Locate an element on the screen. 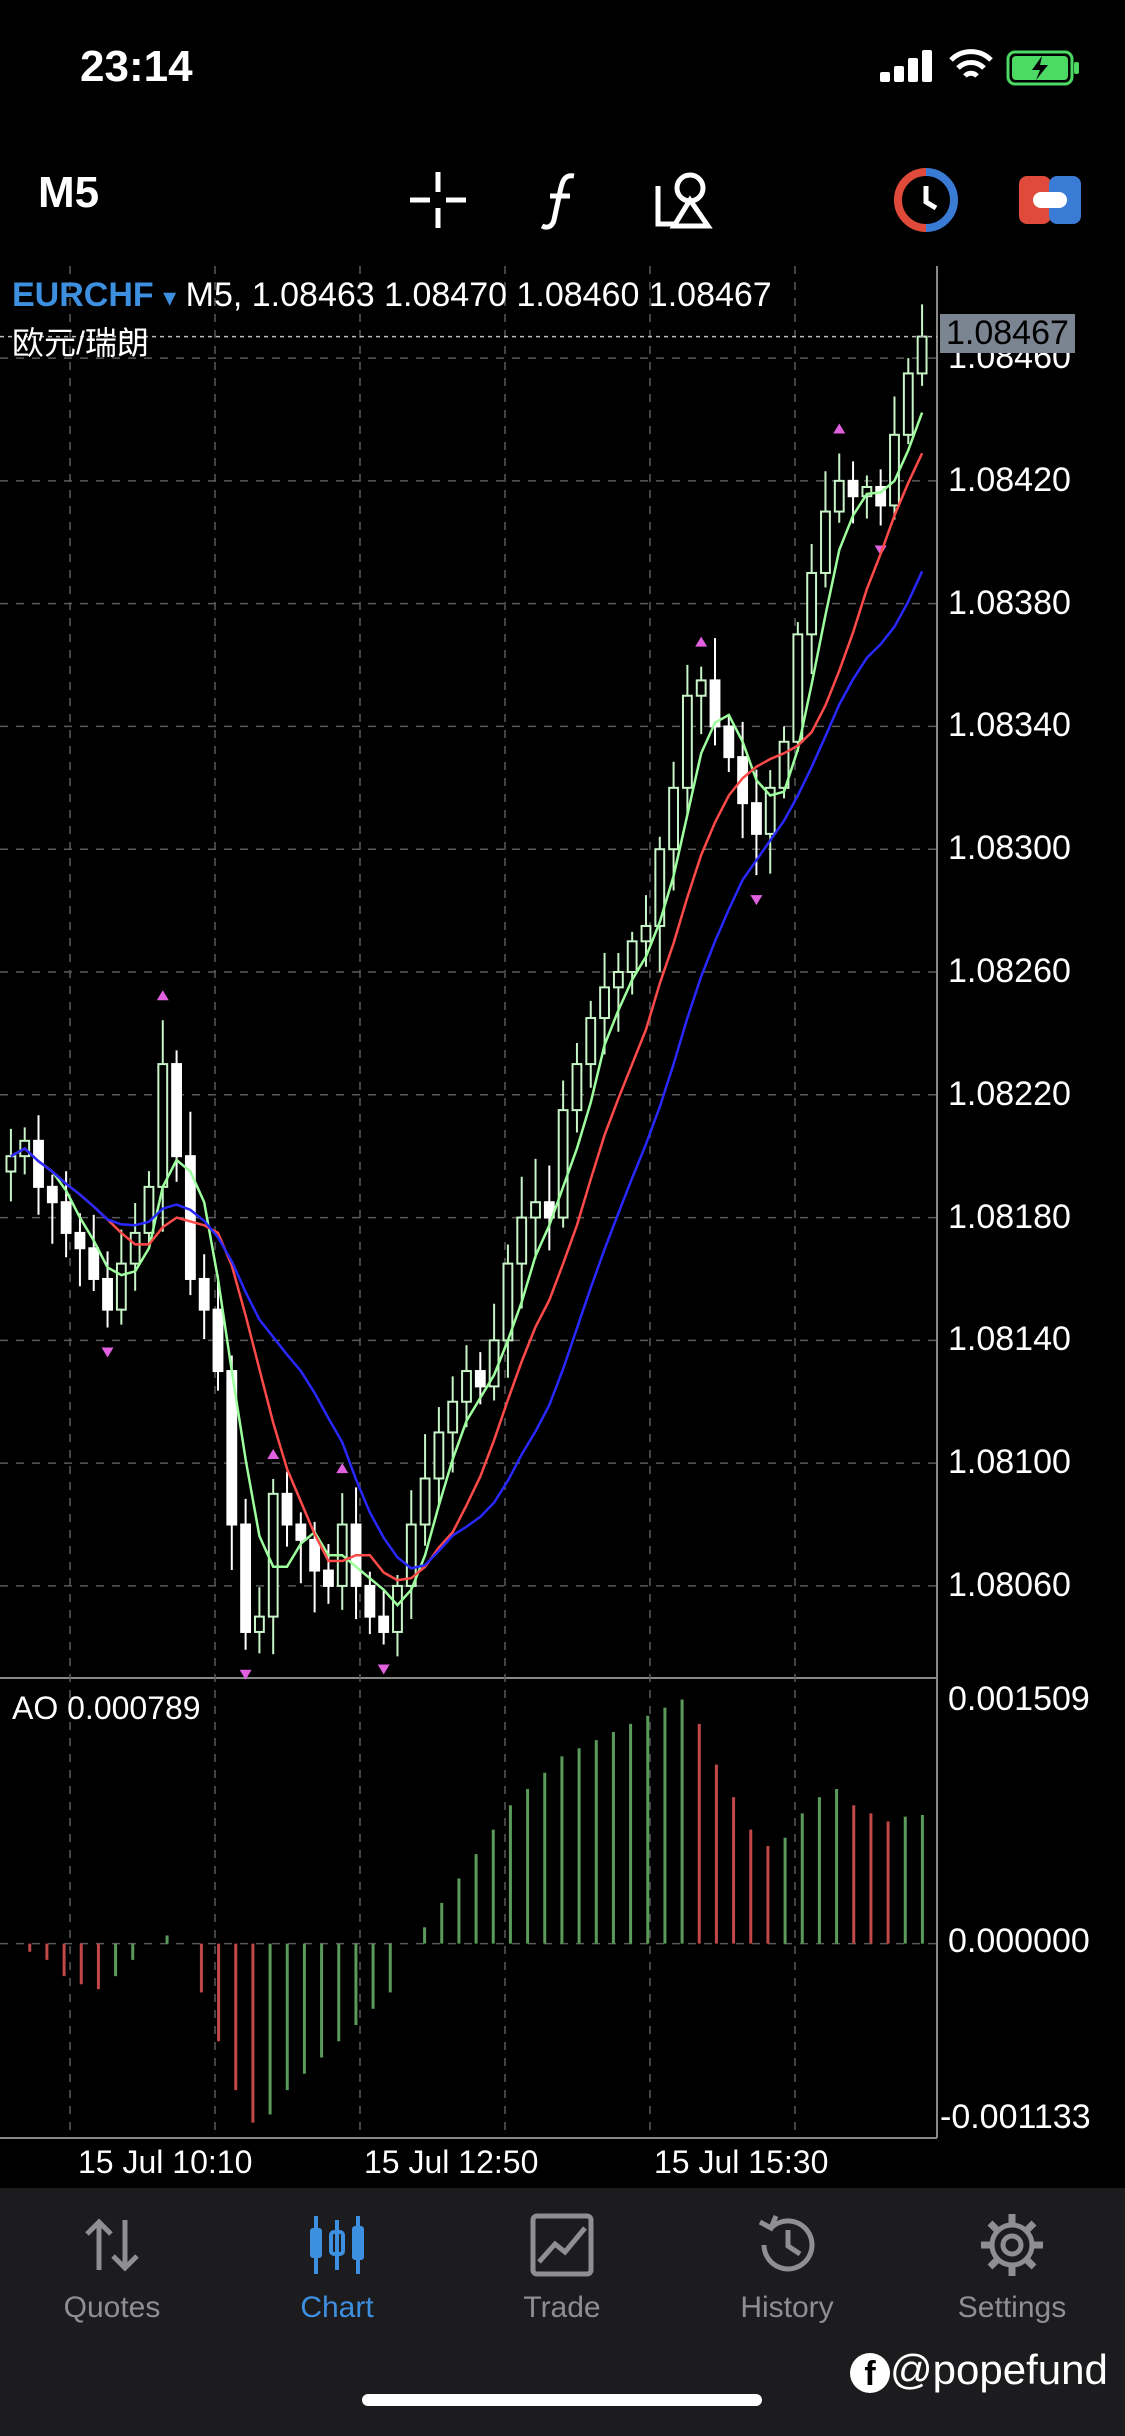 This screenshot has height=2436, width=1125. tab-chart-label: Chart is located at coordinates (337, 2307).